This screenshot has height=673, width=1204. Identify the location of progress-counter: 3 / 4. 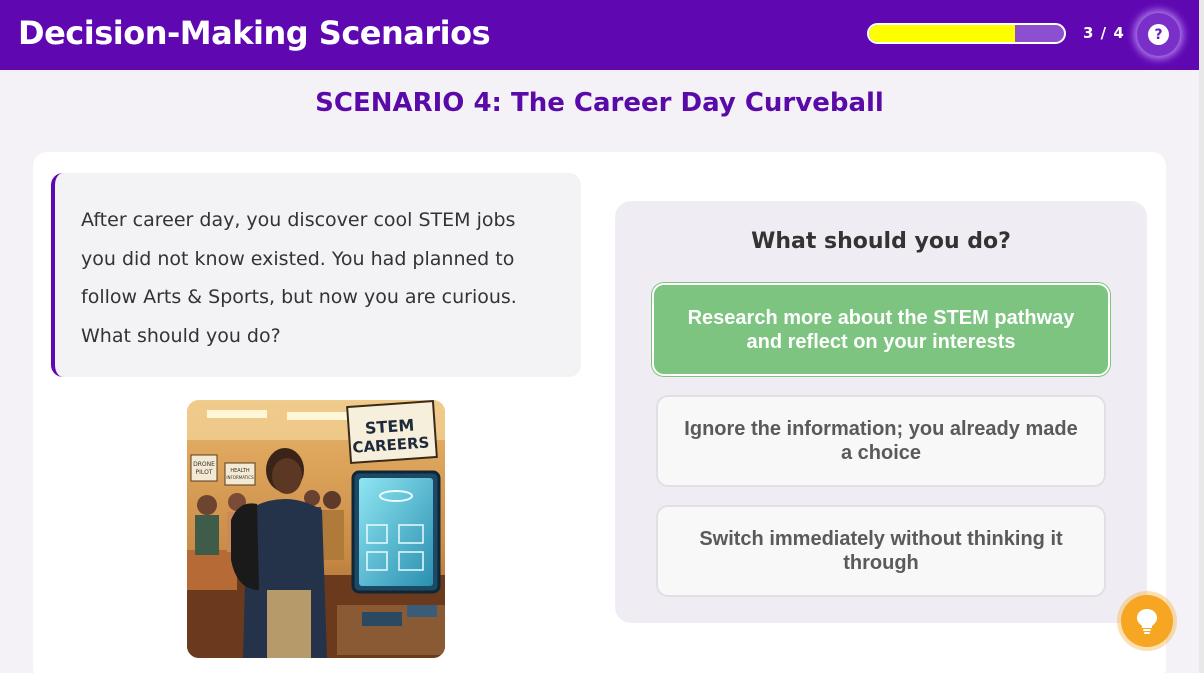
(1104, 33).